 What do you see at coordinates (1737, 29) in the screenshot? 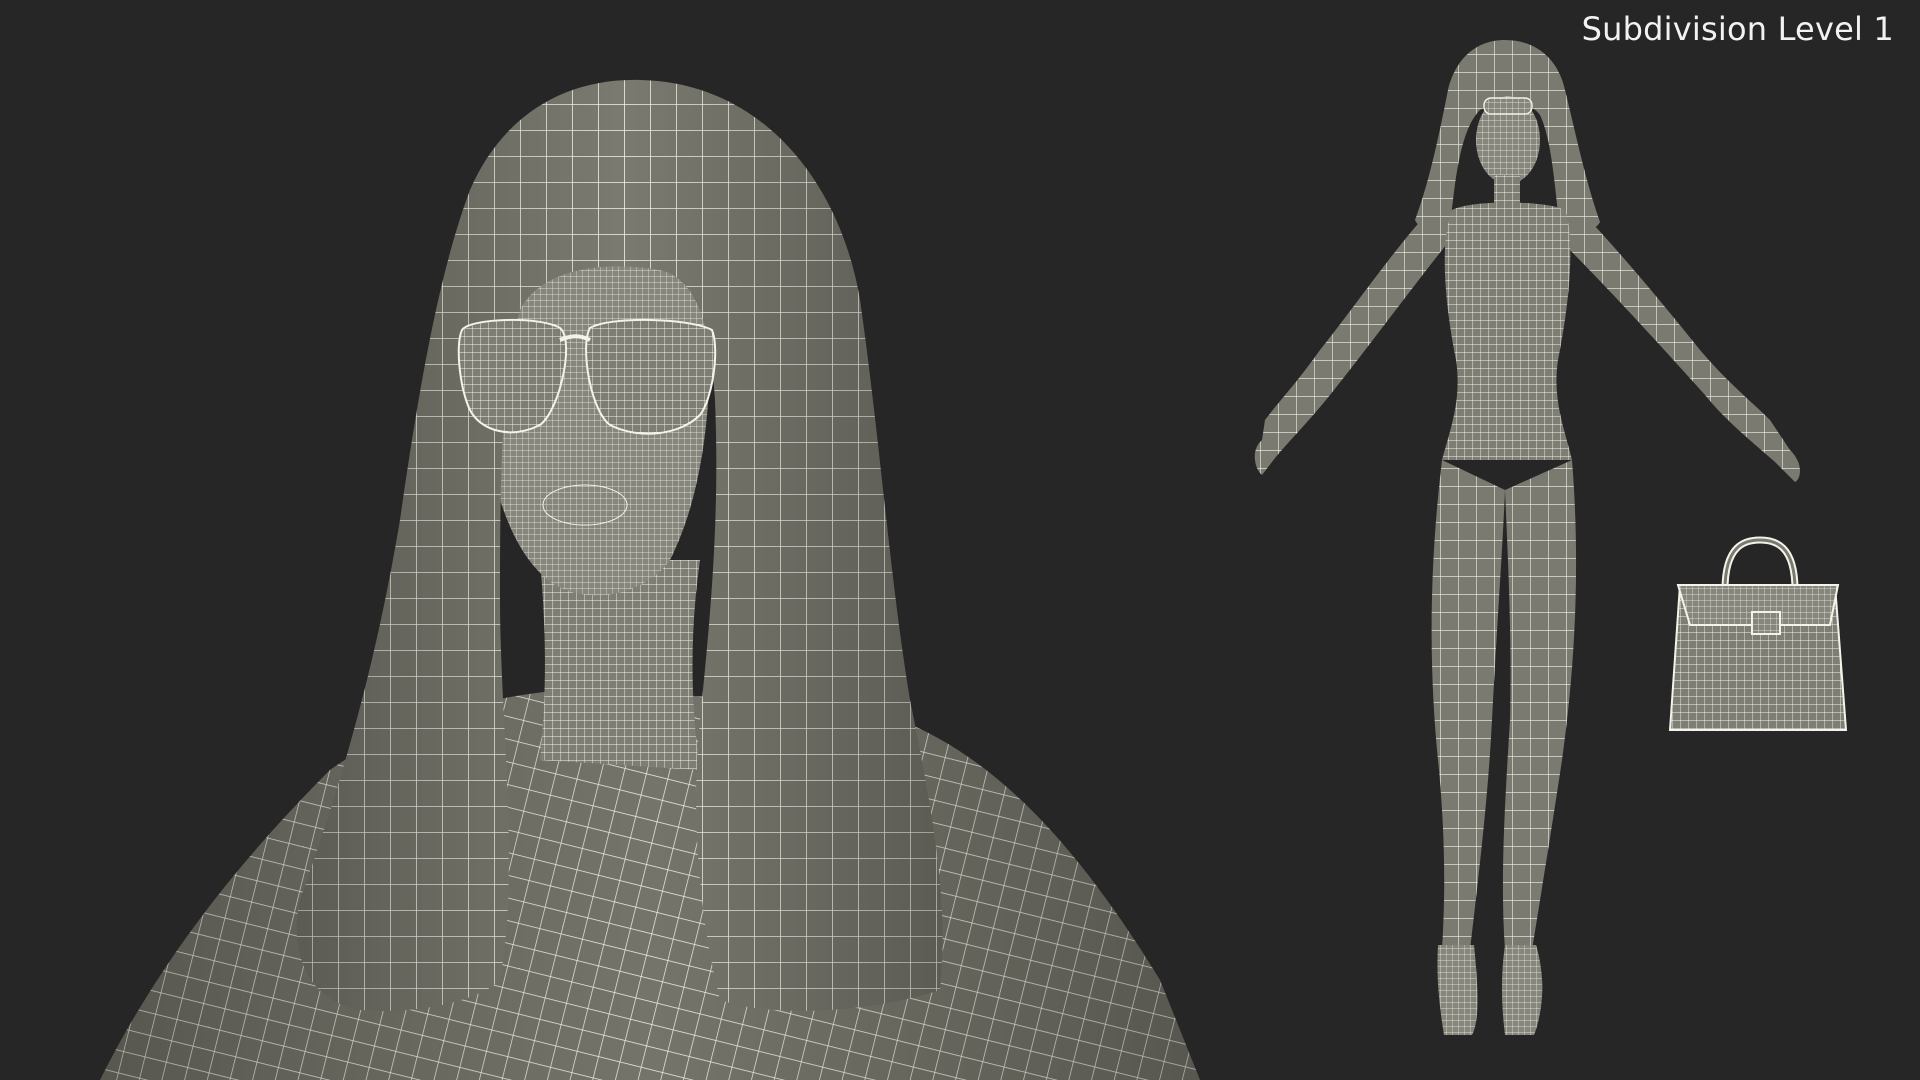
I see `subdivision-level-label: Subdivision Level 1` at bounding box center [1737, 29].